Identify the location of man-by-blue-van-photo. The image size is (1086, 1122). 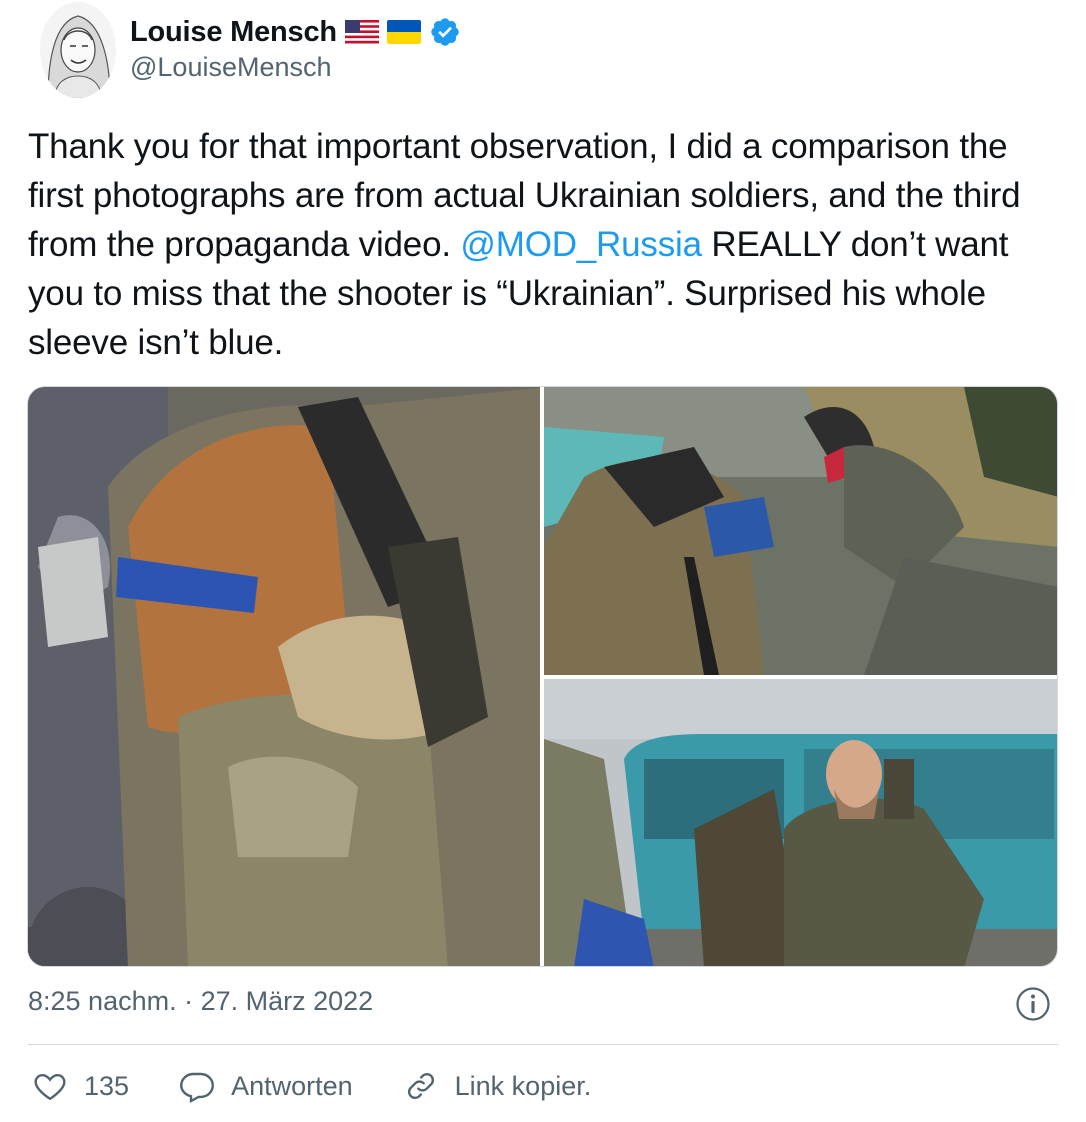
(800, 822).